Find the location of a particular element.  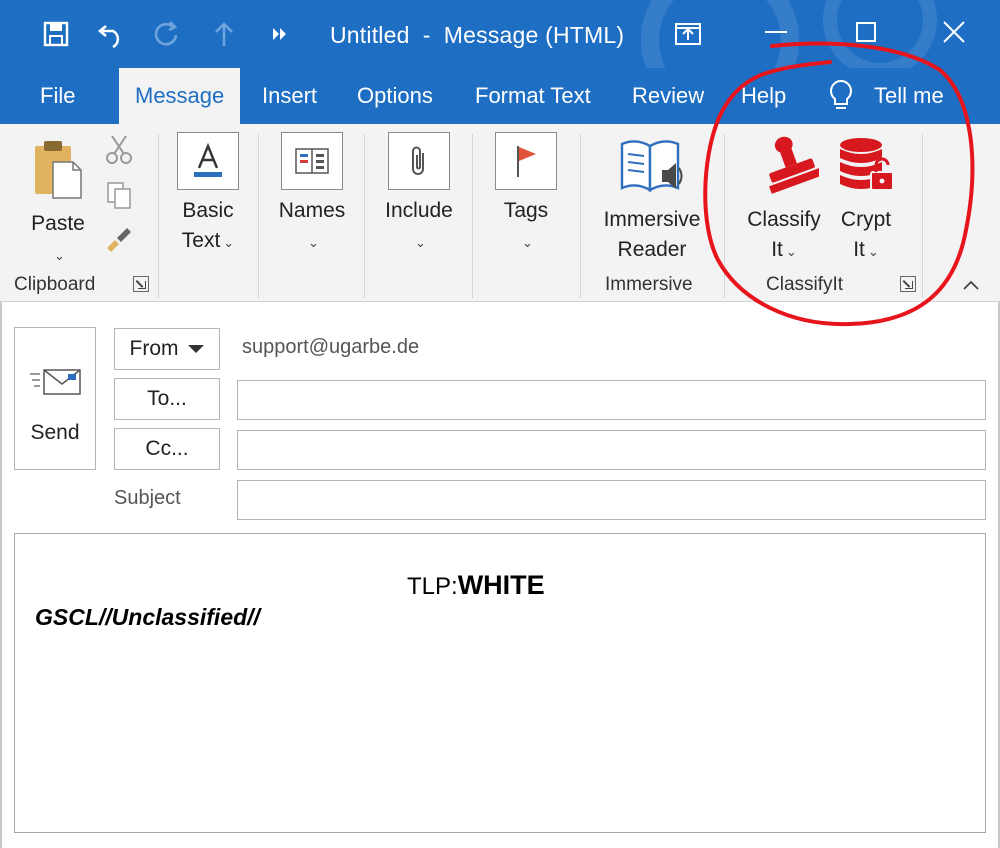

immersive-reader-label-line1: Immersive is located at coordinates (652, 219).